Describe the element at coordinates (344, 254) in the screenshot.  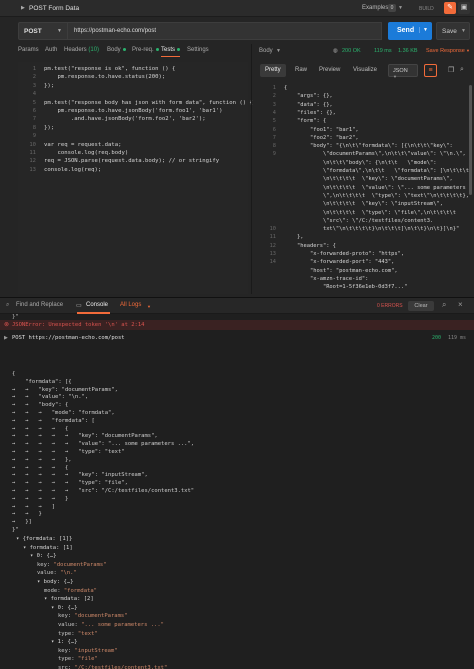
I see `response-code-line: "x-forwarded-proto": "https",` at that location.